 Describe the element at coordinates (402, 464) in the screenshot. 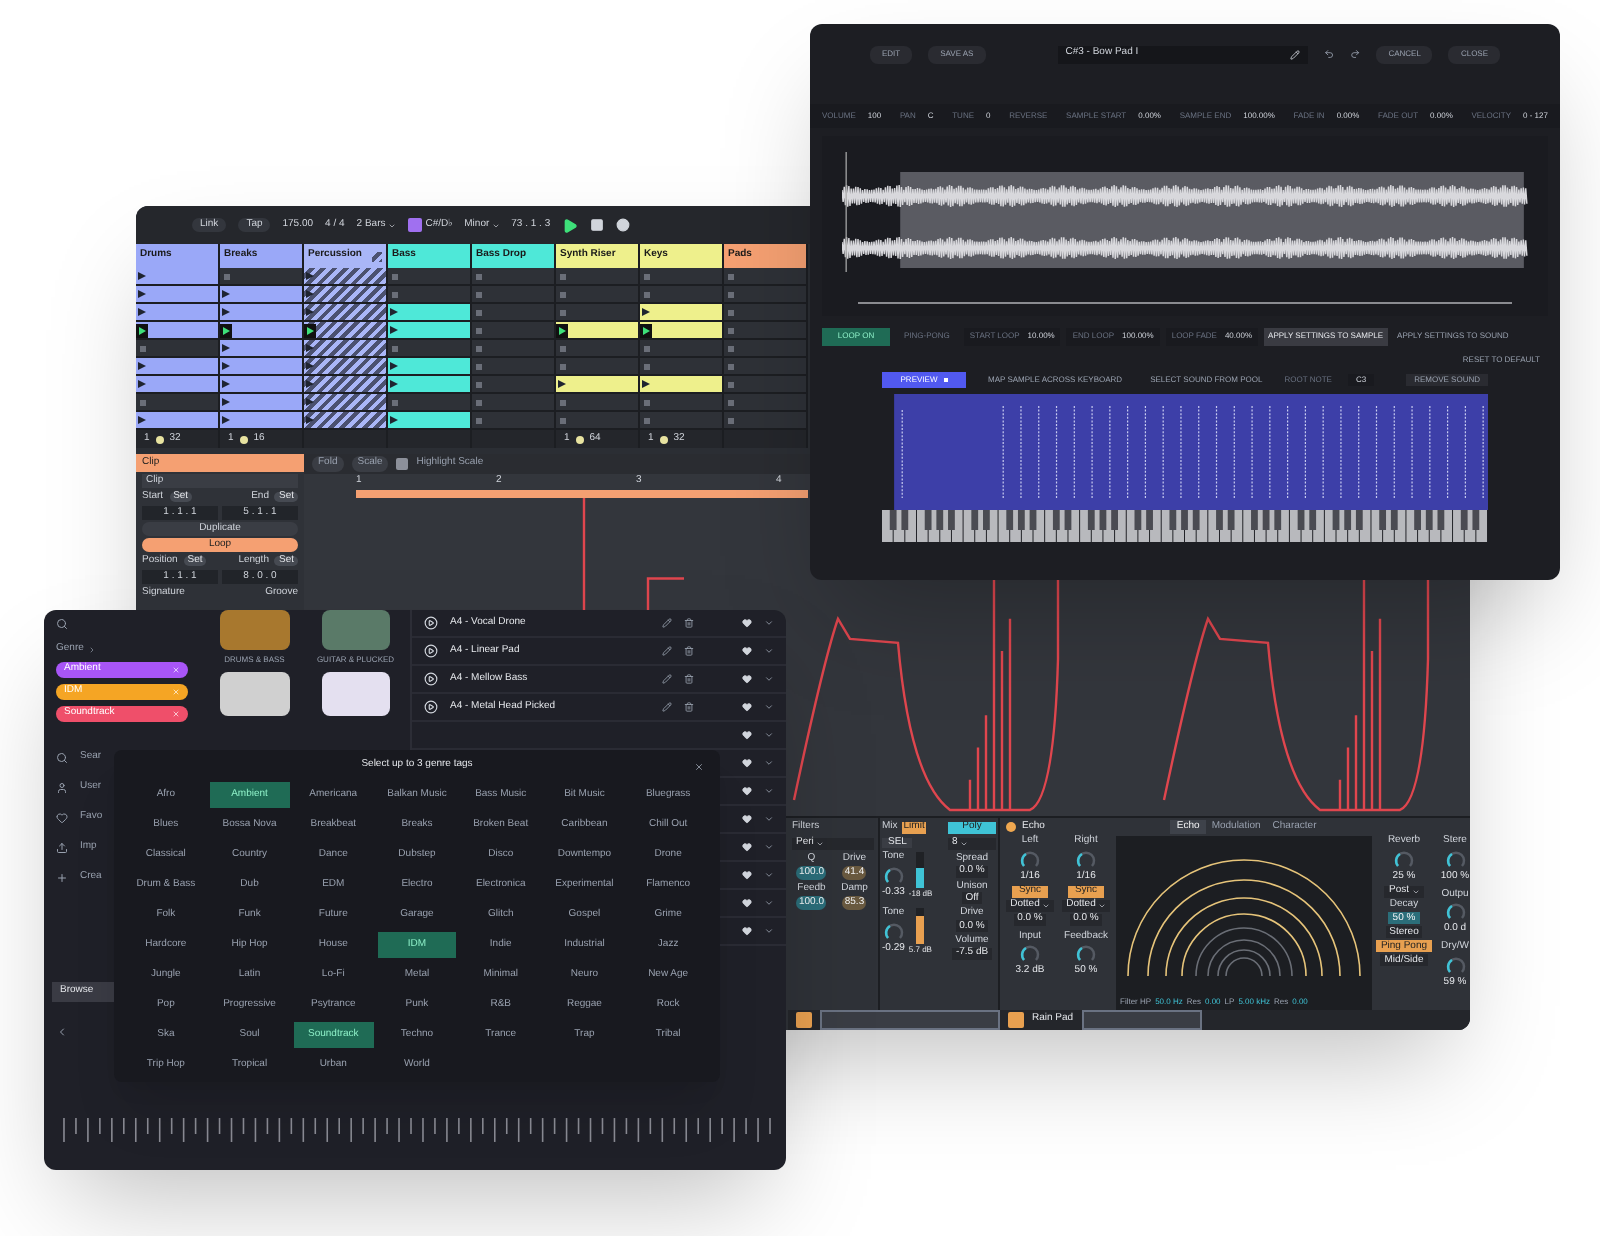

I see `highlight-checkbox` at that location.